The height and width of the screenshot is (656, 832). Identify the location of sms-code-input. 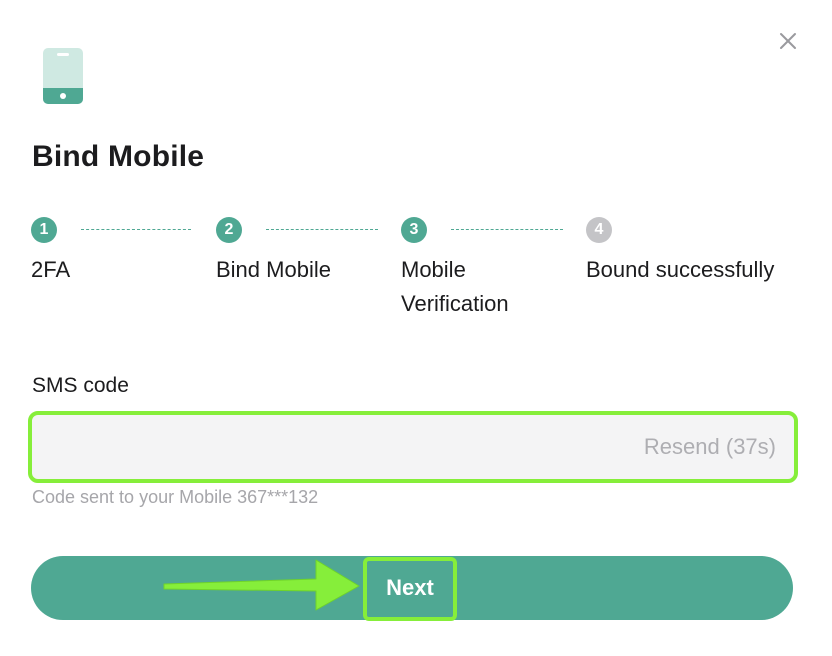
(312, 447).